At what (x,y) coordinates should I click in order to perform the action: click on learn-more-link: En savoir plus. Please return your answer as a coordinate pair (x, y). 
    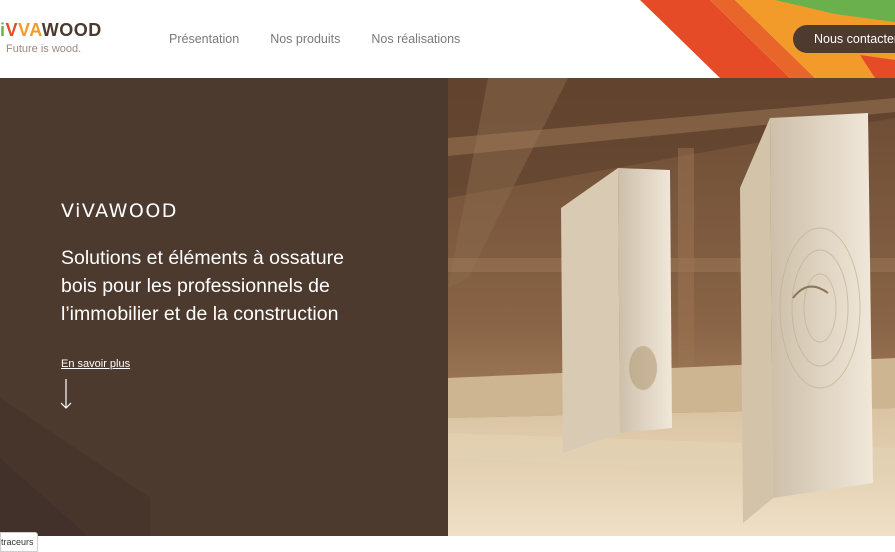
    Looking at the image, I should click on (95, 364).